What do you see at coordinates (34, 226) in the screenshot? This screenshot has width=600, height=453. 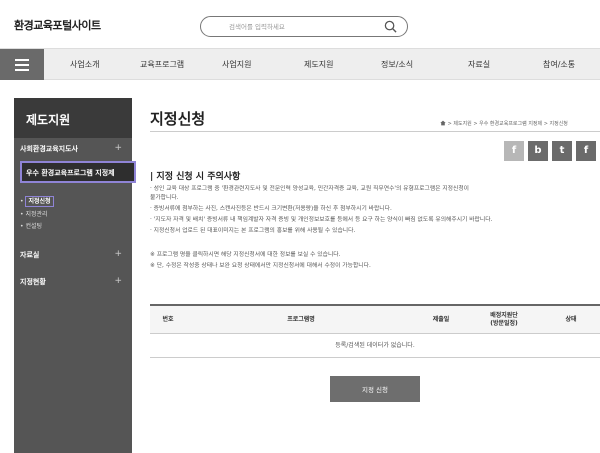 I see `sidebar-sub-label: 컨설팅` at bounding box center [34, 226].